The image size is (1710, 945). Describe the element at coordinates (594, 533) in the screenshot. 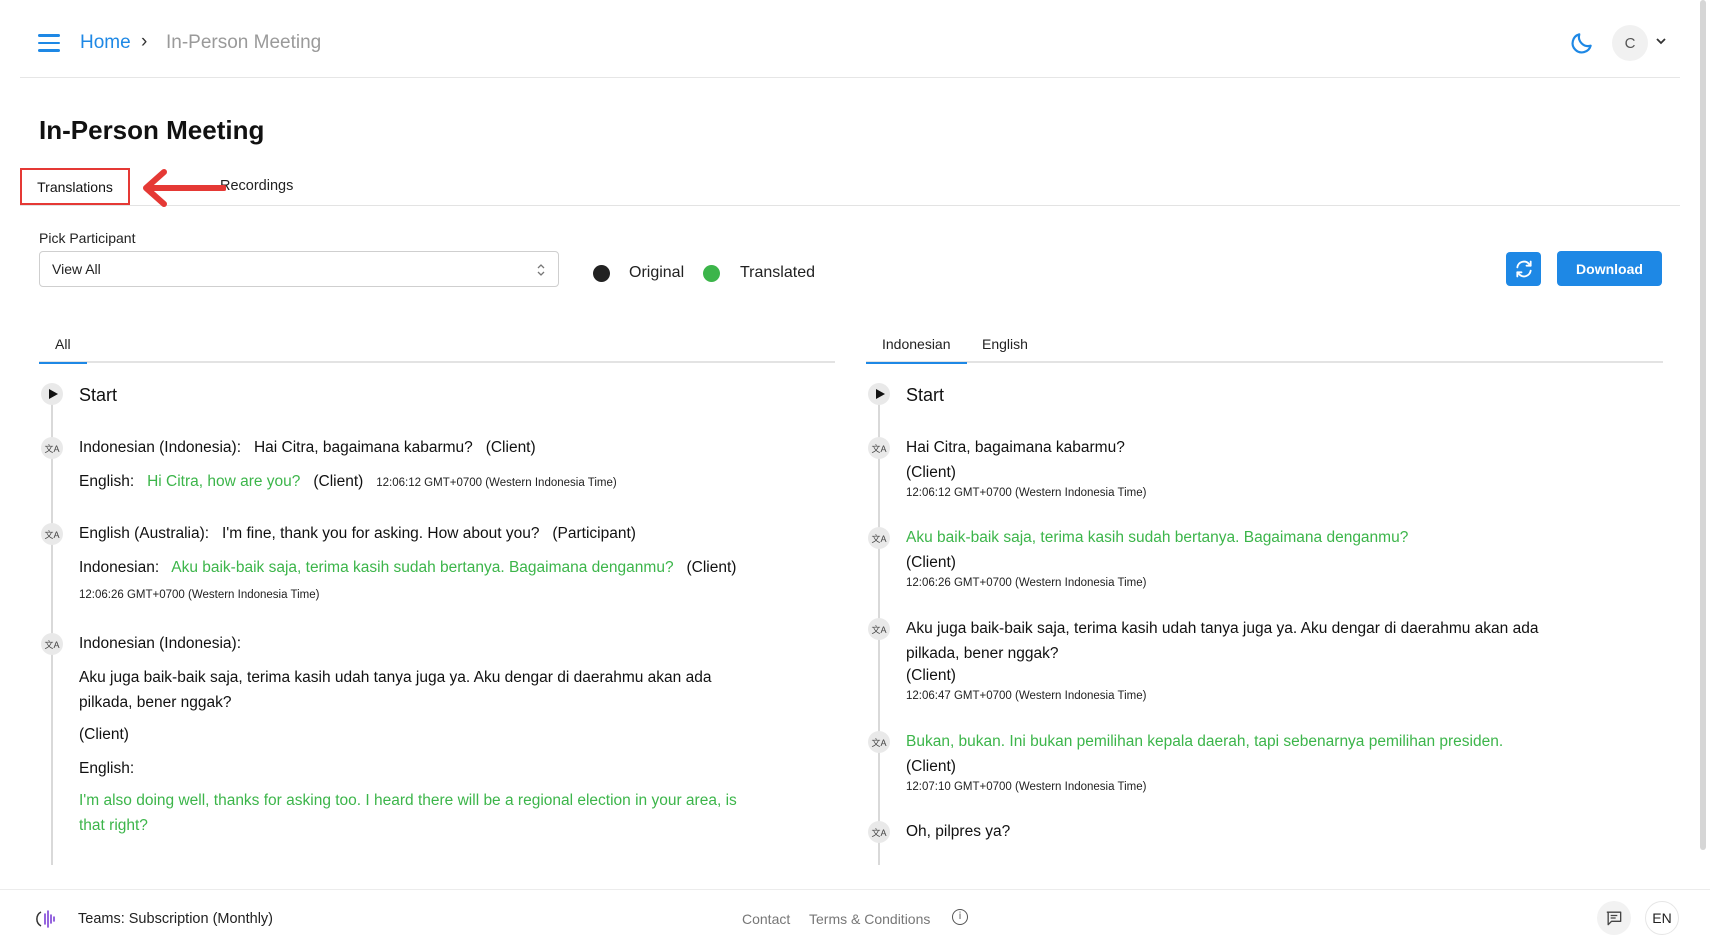

I see `speaker-tag: (Participant)` at that location.